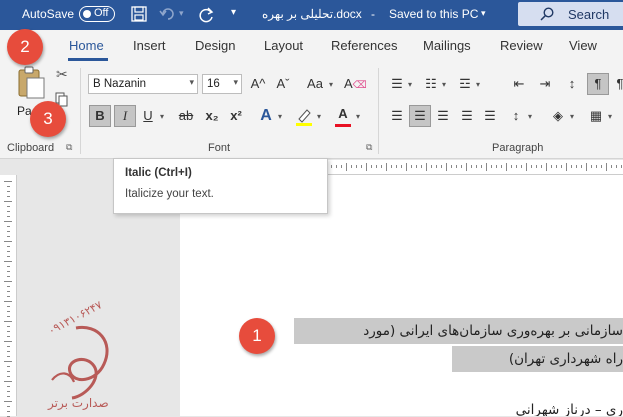 Image resolution: width=623 pixels, height=417 pixels. Describe the element at coordinates (100, 116) in the screenshot. I see `bold-button: B` at that location.